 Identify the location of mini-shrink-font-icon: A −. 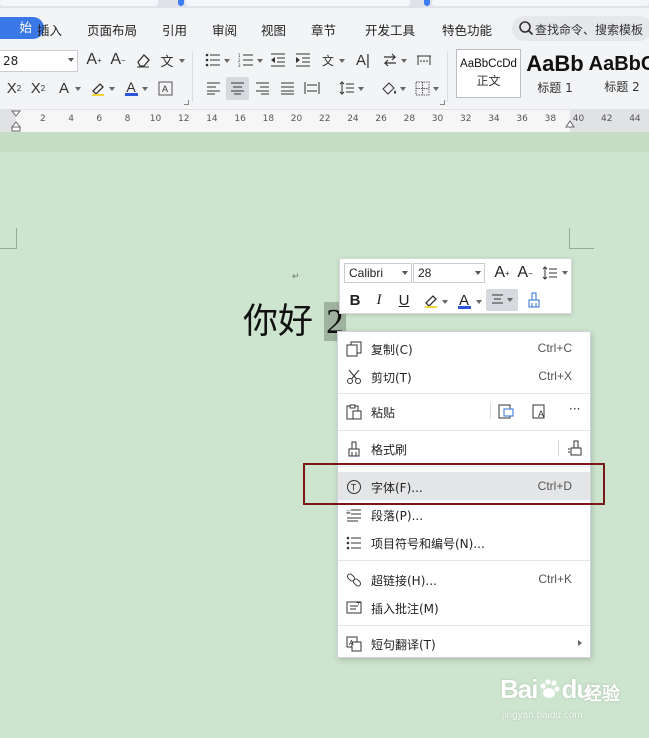
(525, 273).